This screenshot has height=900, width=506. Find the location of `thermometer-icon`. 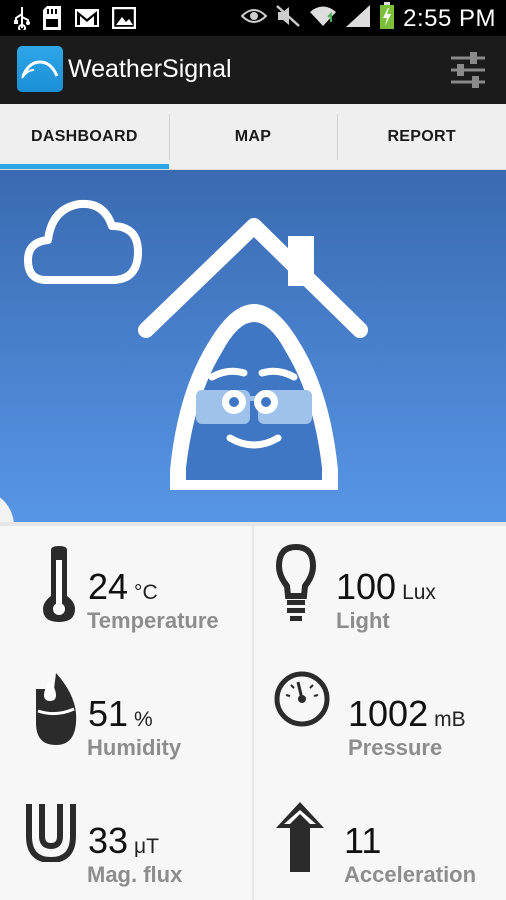

thermometer-icon is located at coordinates (59, 586).